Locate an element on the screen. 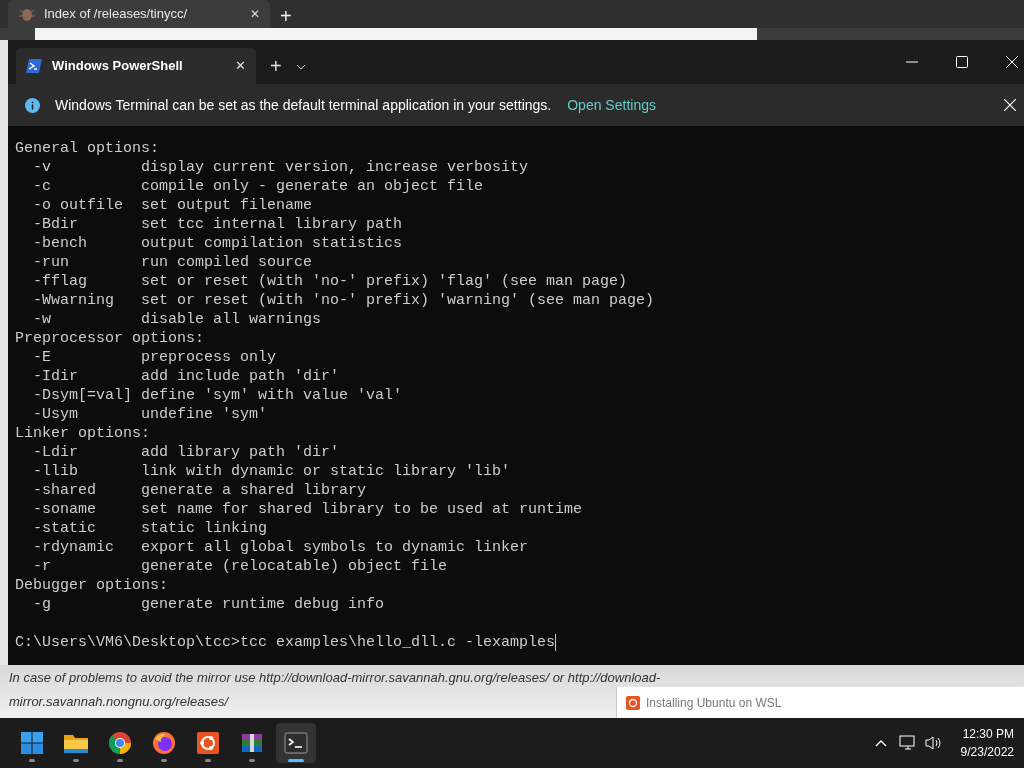 Image resolution: width=1024 pixels, height=768 pixels. terminal-line: -w disable all warnings is located at coordinates (177, 319).